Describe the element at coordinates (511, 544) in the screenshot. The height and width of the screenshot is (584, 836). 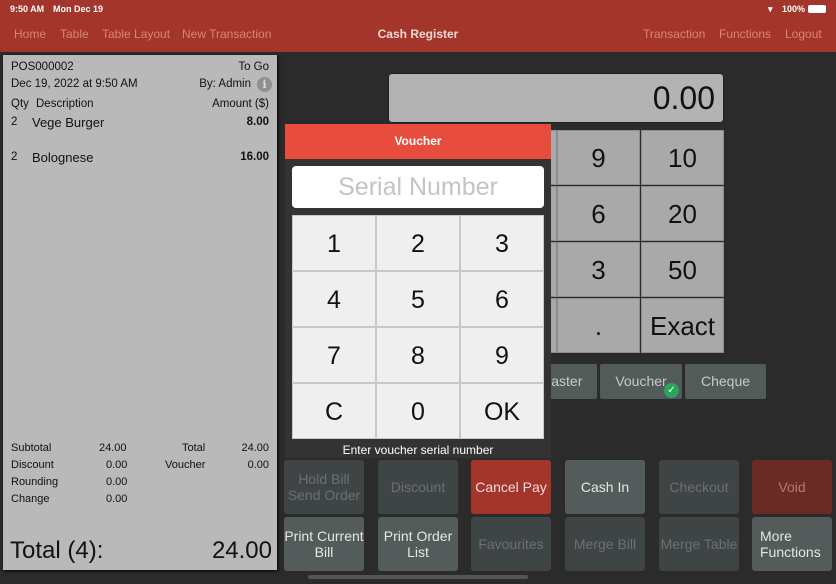
I see `favourites-button: Favourites` at that location.